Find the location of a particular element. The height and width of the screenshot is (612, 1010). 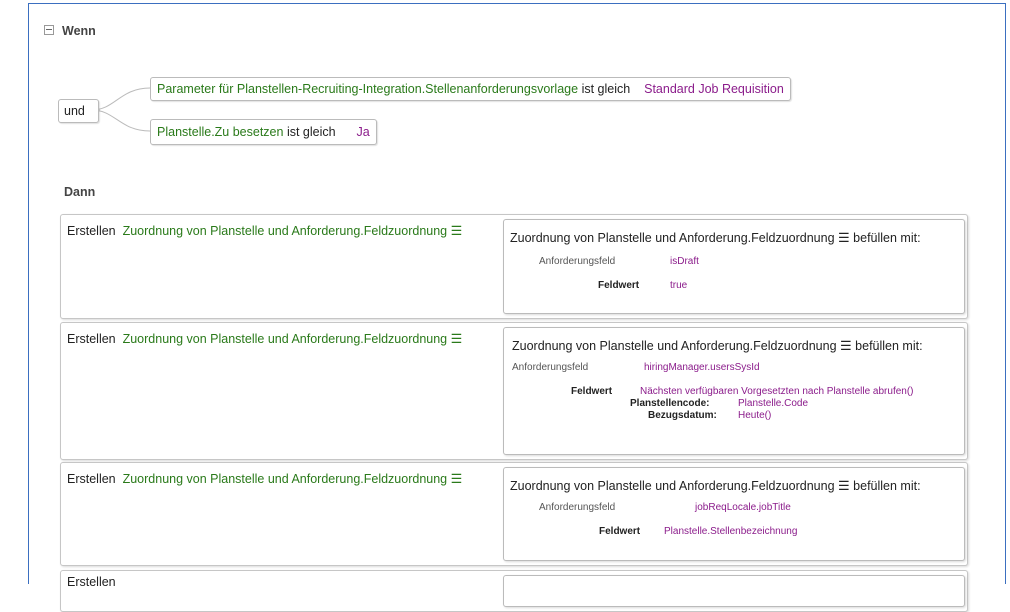

condition-2: Planstelle.Zu besetzen ist gleich Ja is located at coordinates (263, 132).